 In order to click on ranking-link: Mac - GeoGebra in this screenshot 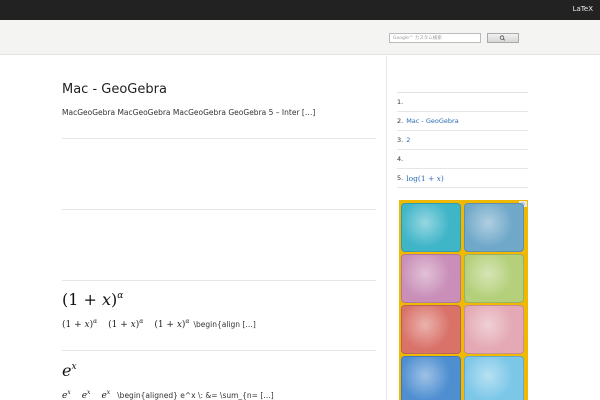, I will do `click(432, 121)`.